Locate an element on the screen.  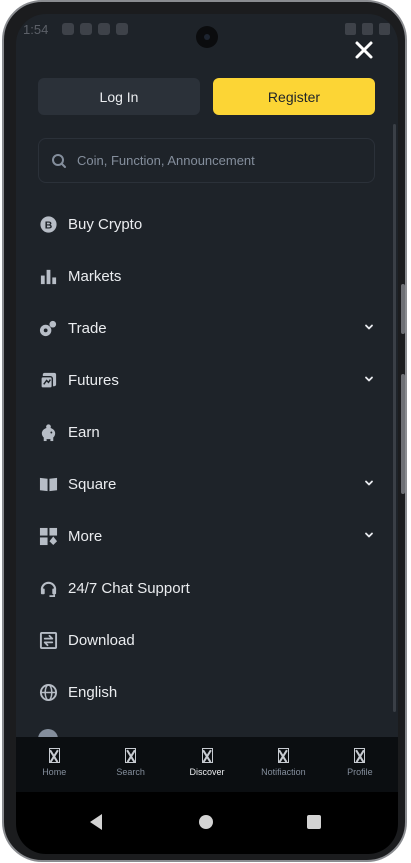
wifi-icon is located at coordinates (367, 29).